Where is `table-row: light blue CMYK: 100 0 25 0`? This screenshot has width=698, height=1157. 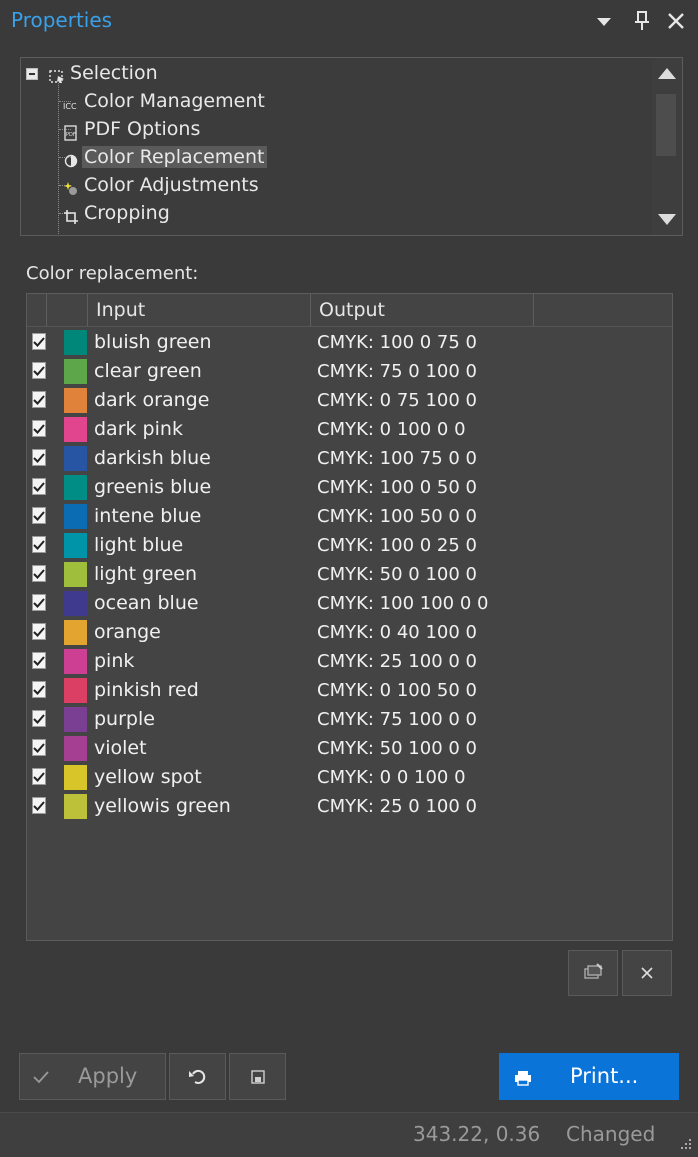
table-row: light blue CMYK: 100 0 25 0 is located at coordinates (349, 545).